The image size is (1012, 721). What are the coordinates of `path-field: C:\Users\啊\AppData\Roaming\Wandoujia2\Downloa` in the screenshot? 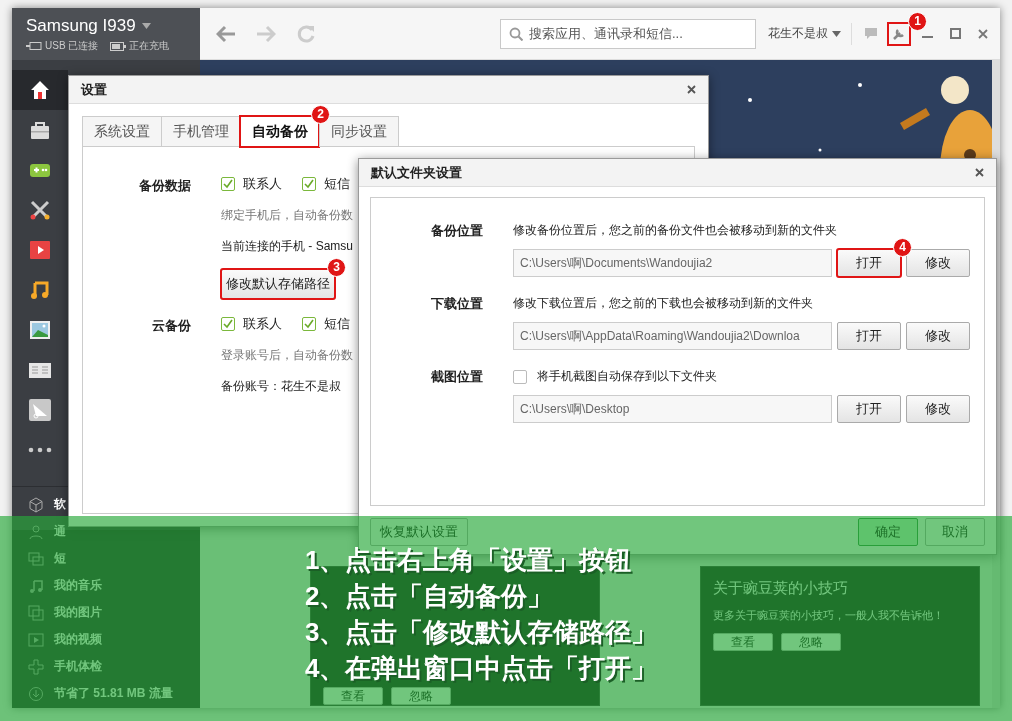 It's located at (672, 336).